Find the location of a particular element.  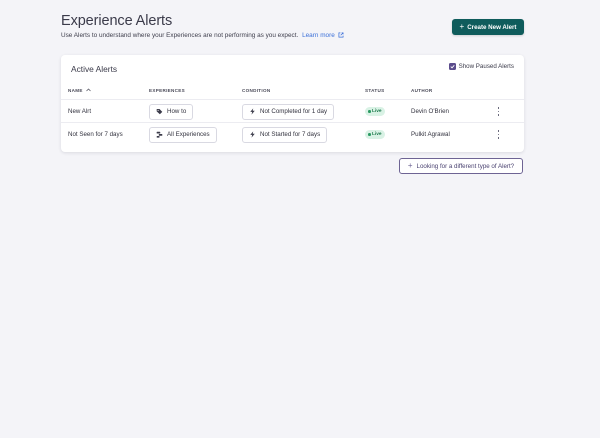

table-row: New Alrt How to Not Completed for 1 day is located at coordinates (292, 110).